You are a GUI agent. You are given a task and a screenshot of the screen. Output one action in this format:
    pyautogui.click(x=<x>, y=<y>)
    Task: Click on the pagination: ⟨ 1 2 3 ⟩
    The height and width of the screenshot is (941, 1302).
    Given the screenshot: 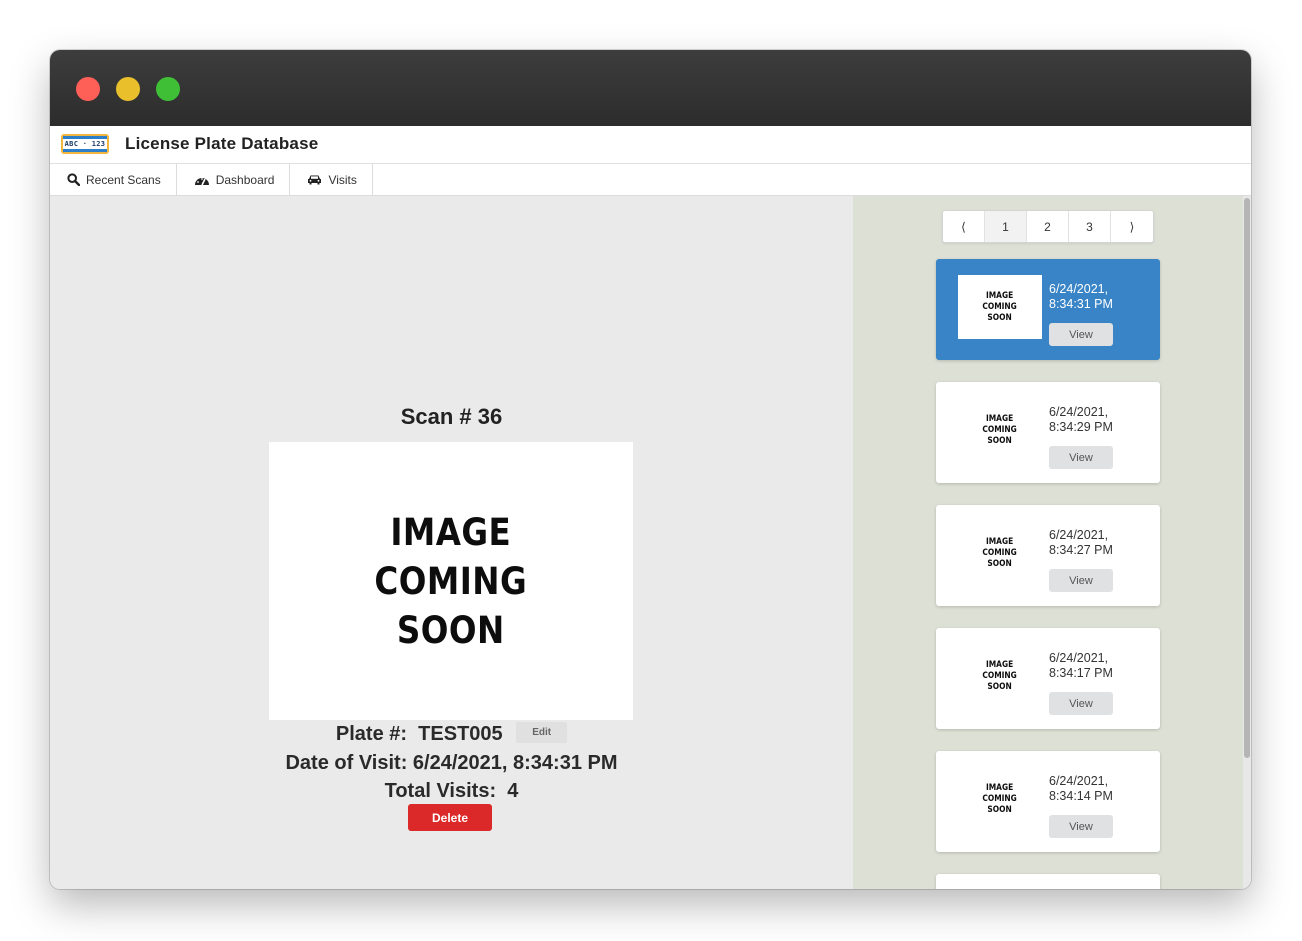 What is the action you would take?
    pyautogui.click(x=1048, y=226)
    